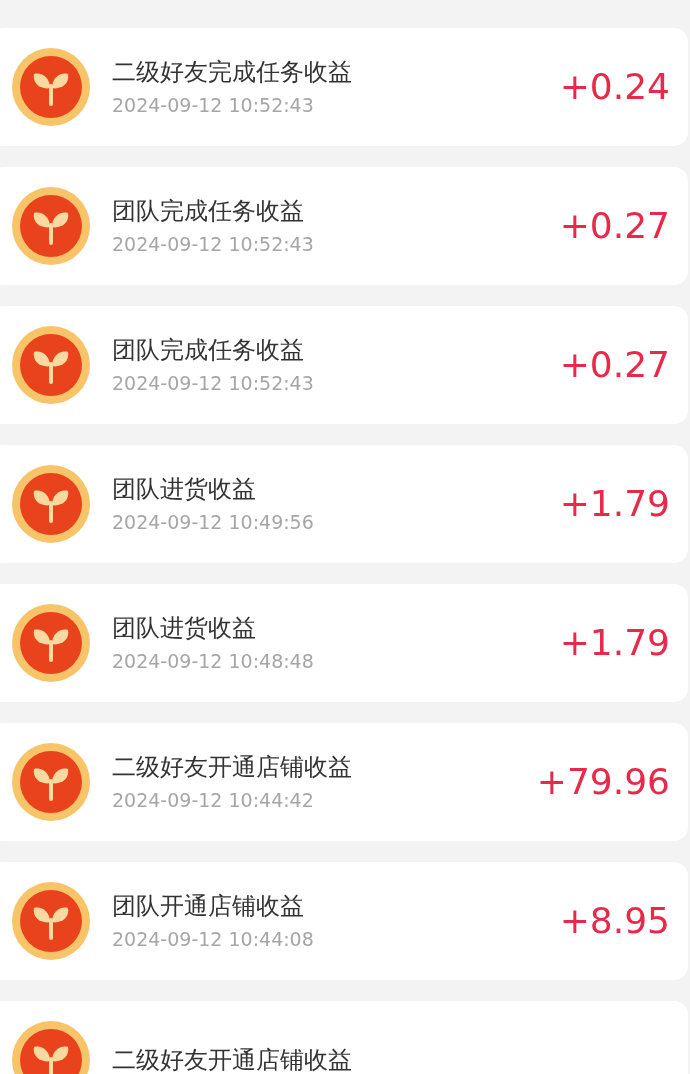  What do you see at coordinates (232, 72) in the screenshot?
I see `record-title: 二级好友完成任务收益` at bounding box center [232, 72].